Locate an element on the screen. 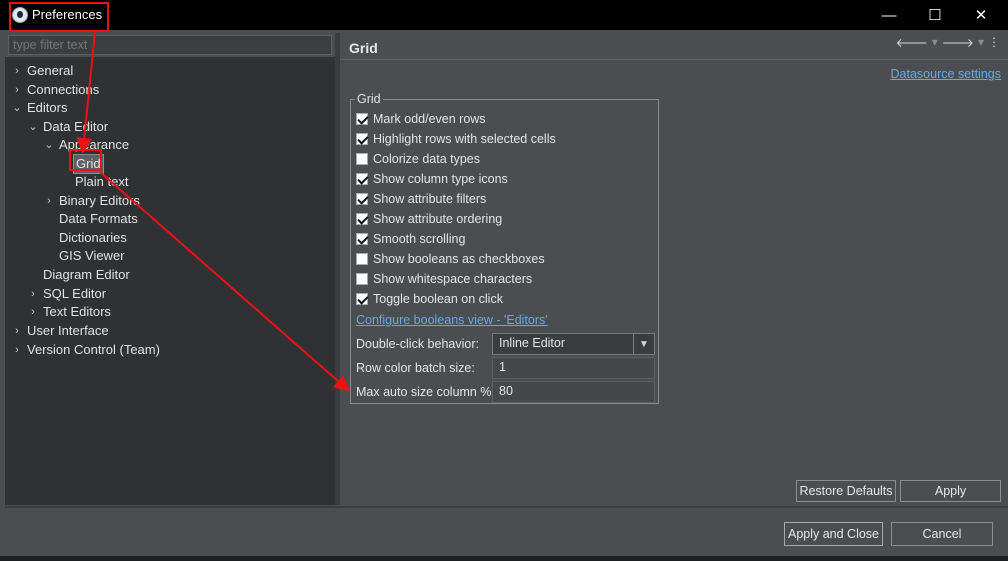 This screenshot has height=561, width=1008. tree-item-label: User Interface is located at coordinates (68, 330).